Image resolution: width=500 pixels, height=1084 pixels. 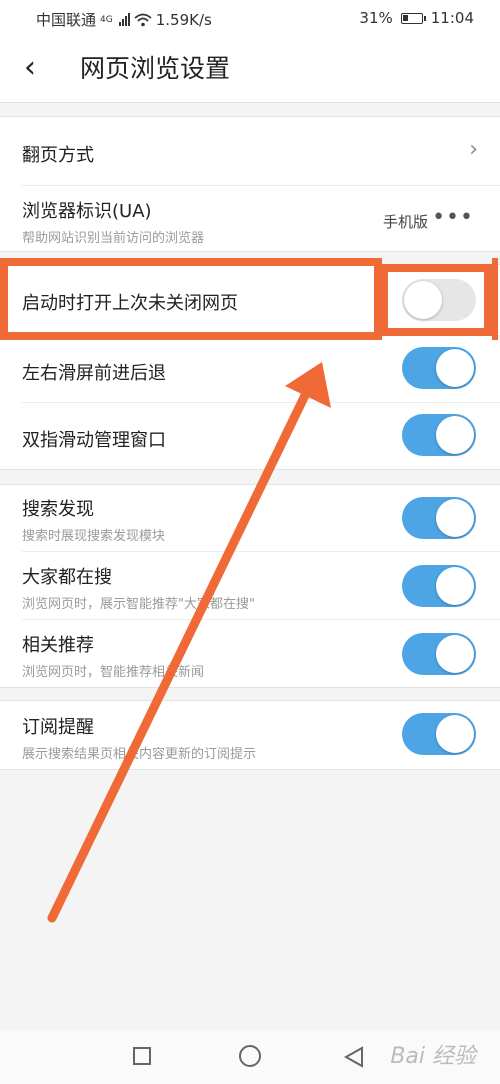 I want to click on back-nav-icon, so click(x=354, y=1057).